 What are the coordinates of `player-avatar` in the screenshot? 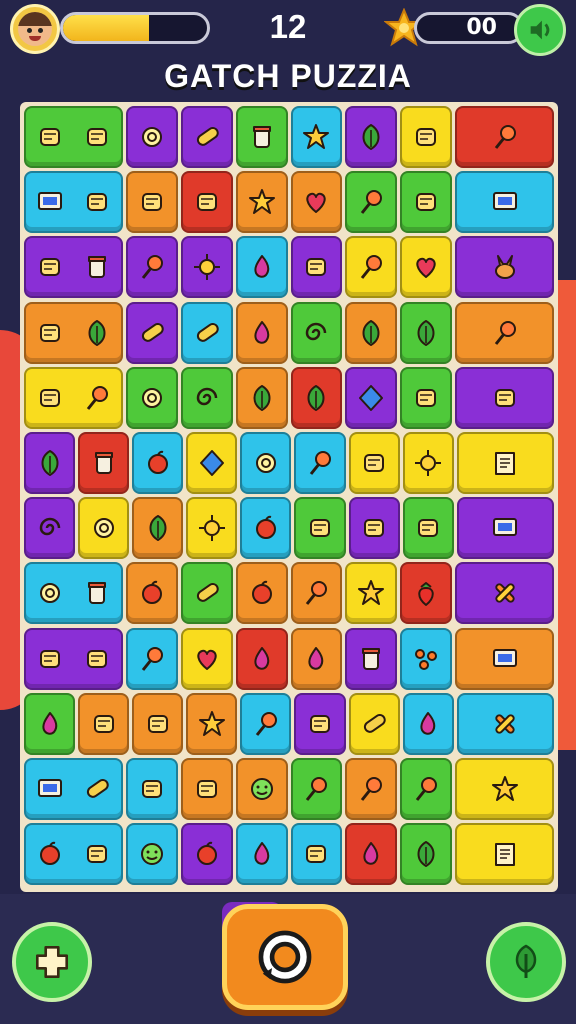 It's located at (35, 29).